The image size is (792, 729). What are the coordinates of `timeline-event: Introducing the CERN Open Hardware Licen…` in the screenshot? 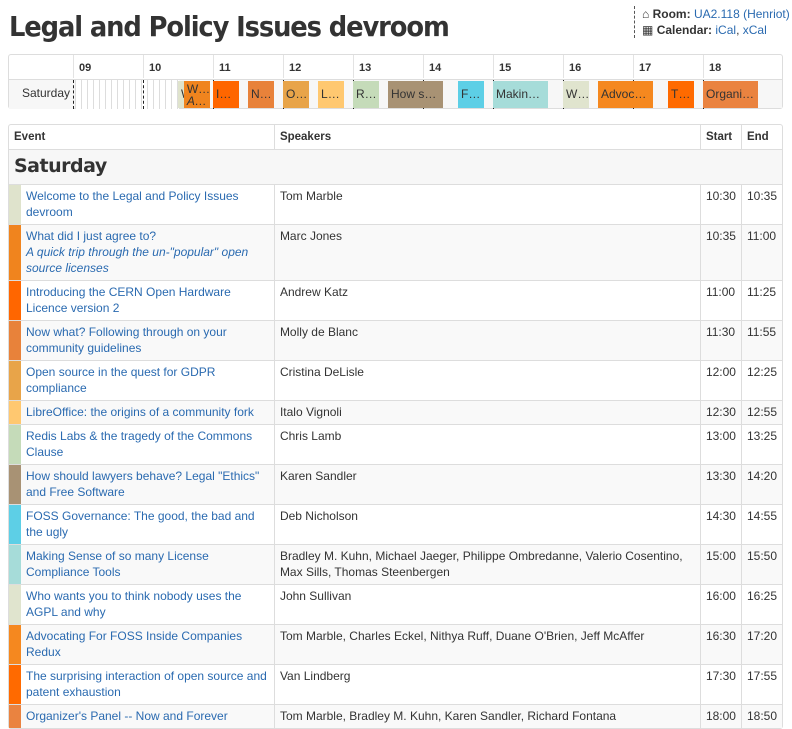 It's located at (226, 94).